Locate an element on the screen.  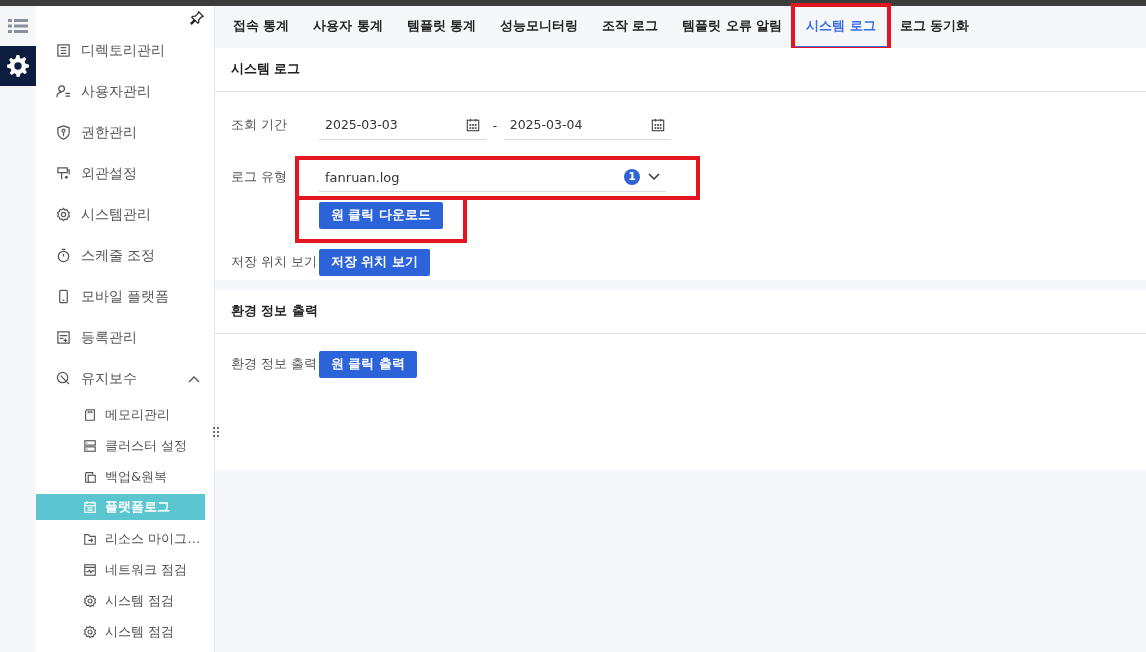
sidebar-item: 모바일 플랫폼 is located at coordinates (125, 296).